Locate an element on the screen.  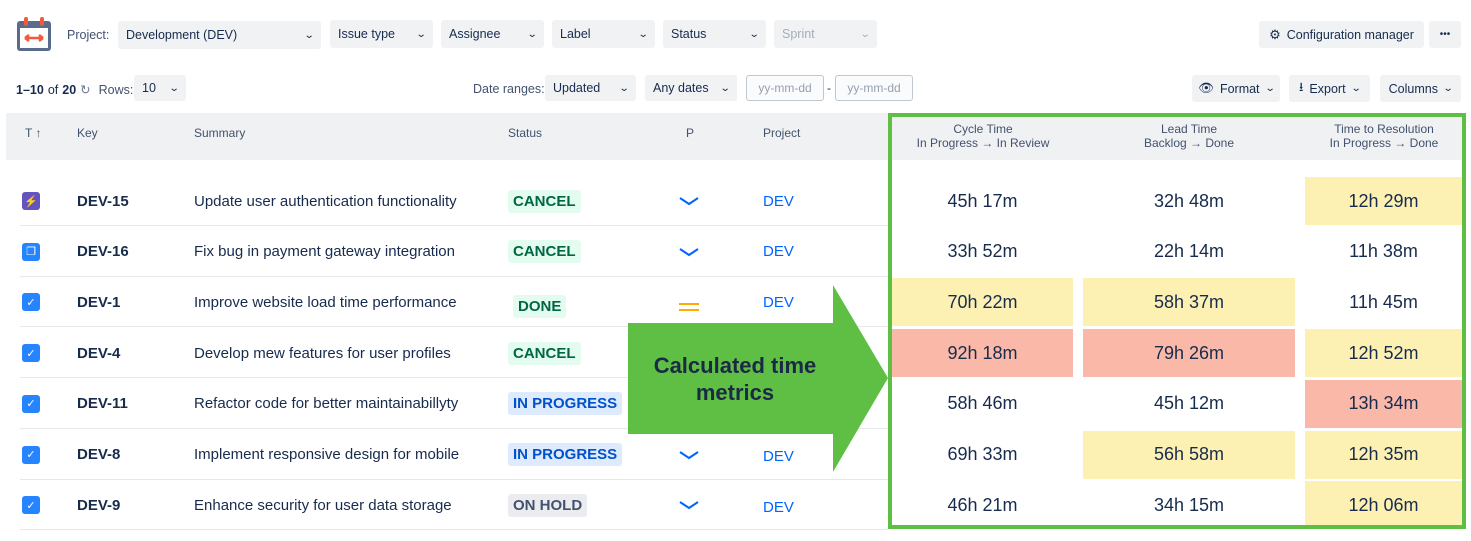
gear-icon: ⚙ is located at coordinates (1275, 34).